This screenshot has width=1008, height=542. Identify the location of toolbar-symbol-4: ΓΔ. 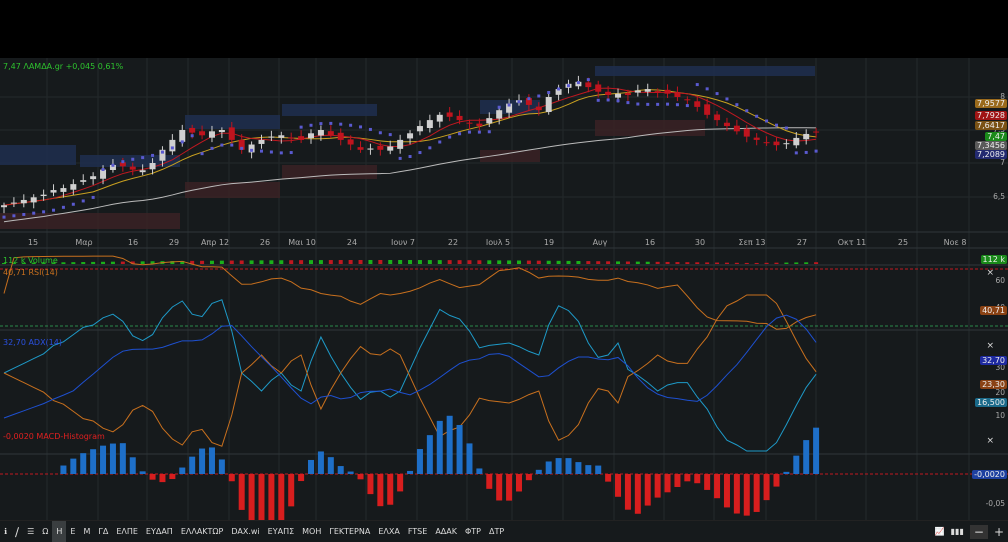
(103, 531).